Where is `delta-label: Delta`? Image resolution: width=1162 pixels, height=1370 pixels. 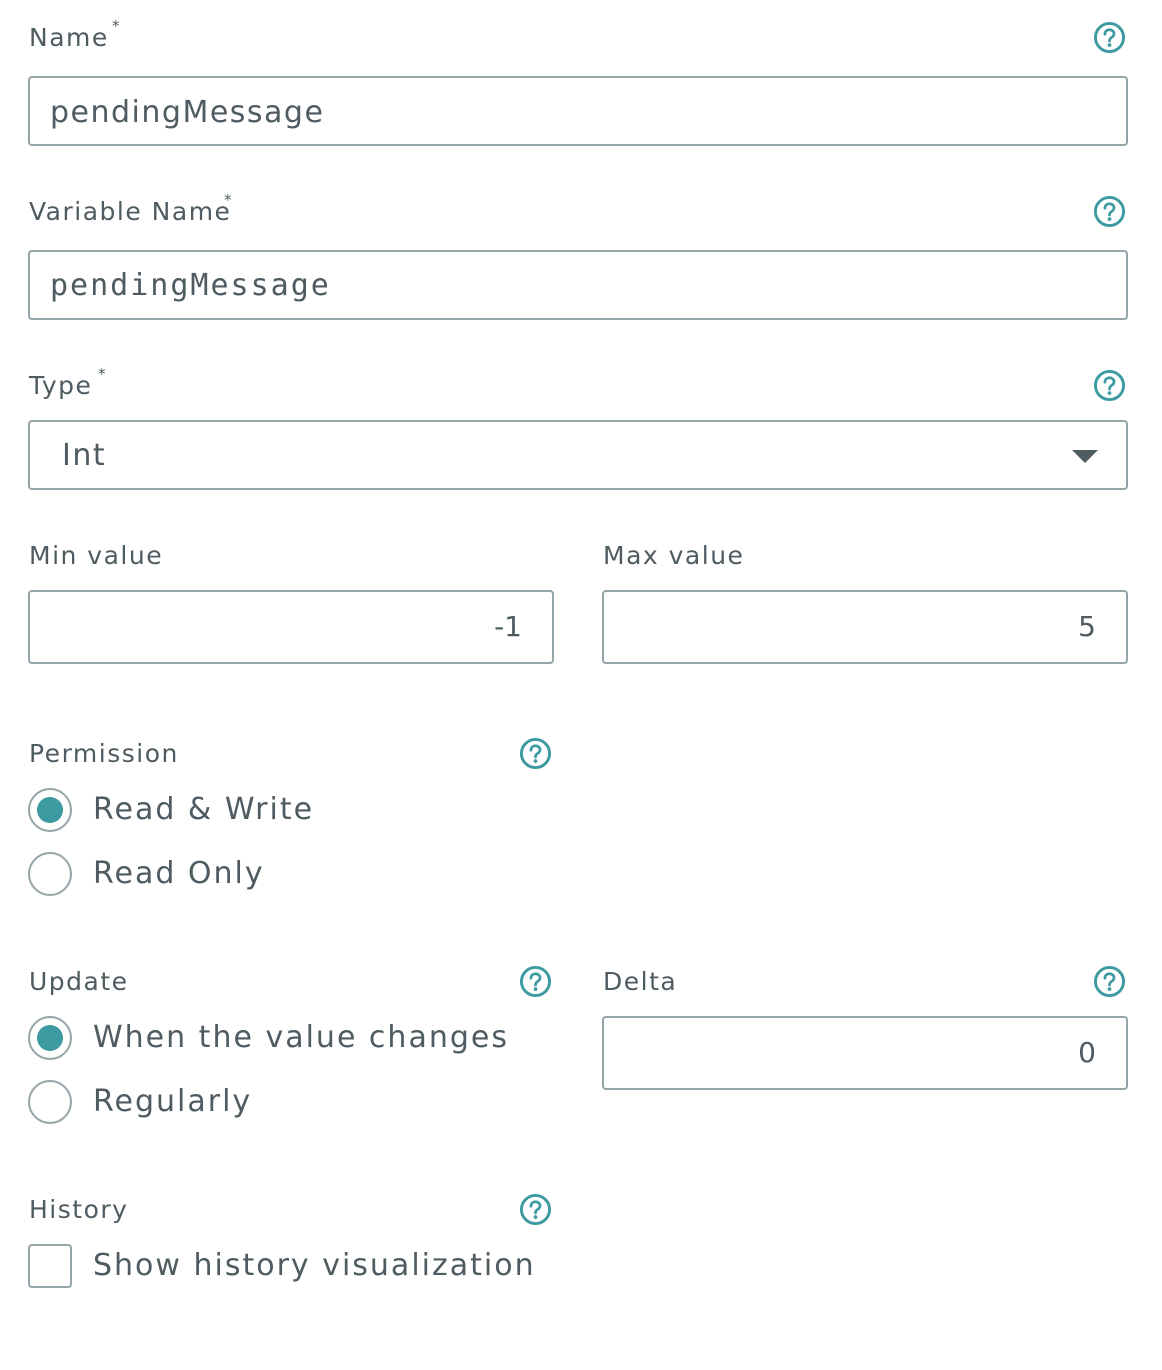 delta-label: Delta is located at coordinates (640, 981).